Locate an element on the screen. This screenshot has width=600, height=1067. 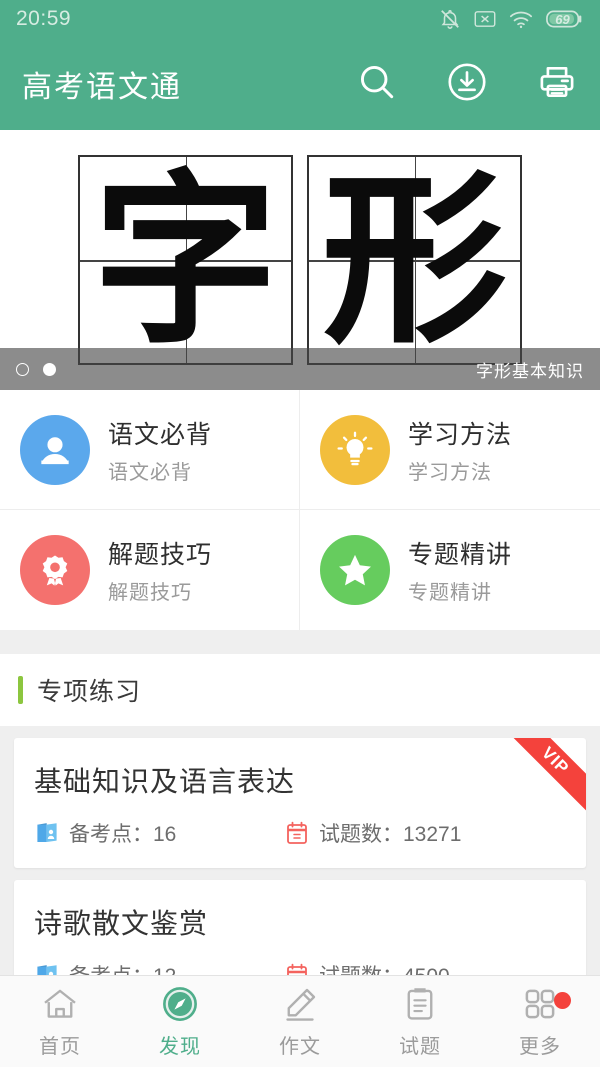
tab-label: 作文 is located at coordinates (300, 1047).